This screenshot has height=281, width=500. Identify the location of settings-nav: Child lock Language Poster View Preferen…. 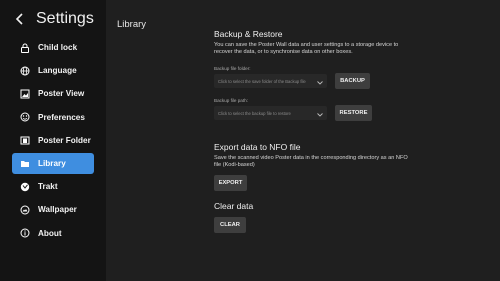
(53, 141).